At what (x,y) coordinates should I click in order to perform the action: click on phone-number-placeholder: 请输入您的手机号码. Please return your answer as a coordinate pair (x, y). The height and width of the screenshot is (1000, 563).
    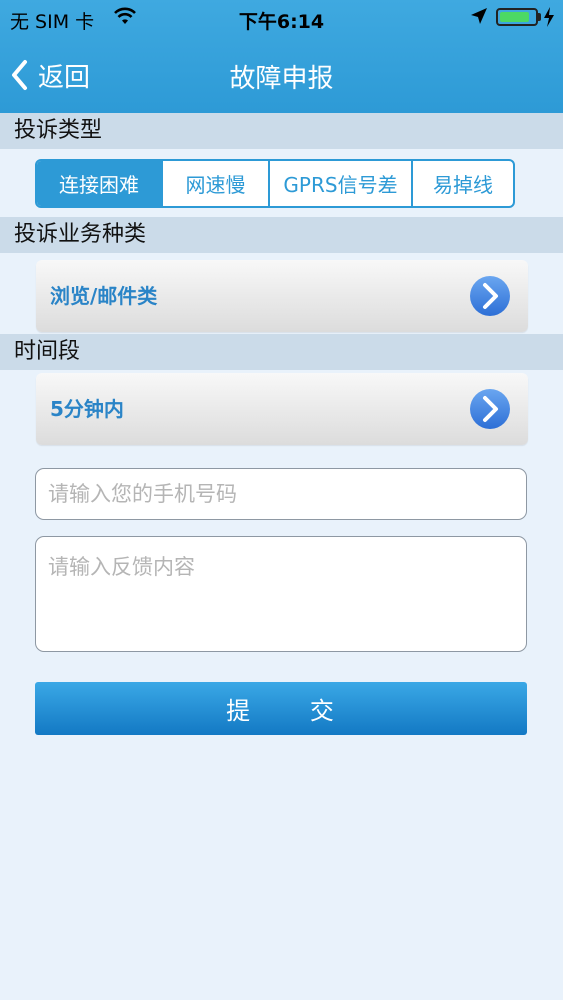
    Looking at the image, I should click on (142, 494).